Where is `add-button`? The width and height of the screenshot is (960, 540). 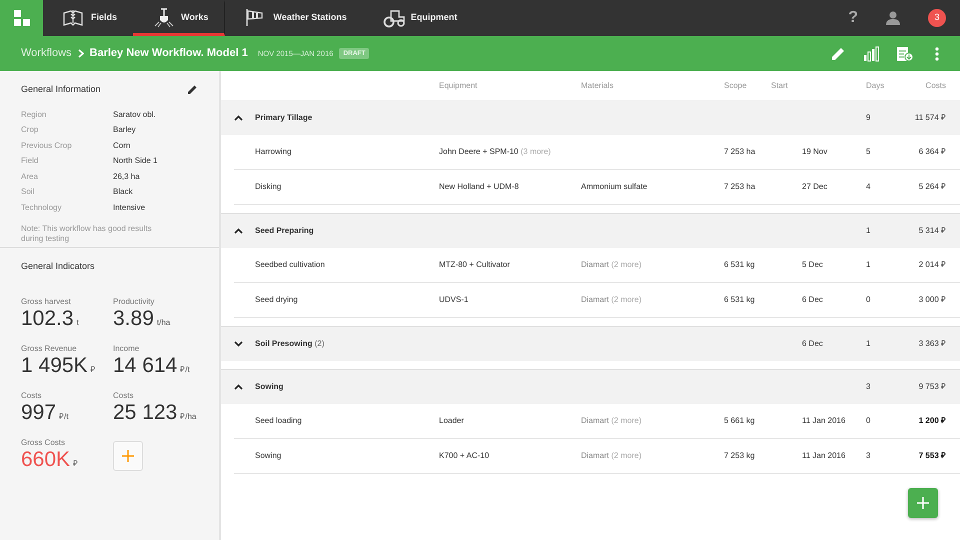
add-button is located at coordinates (923, 503).